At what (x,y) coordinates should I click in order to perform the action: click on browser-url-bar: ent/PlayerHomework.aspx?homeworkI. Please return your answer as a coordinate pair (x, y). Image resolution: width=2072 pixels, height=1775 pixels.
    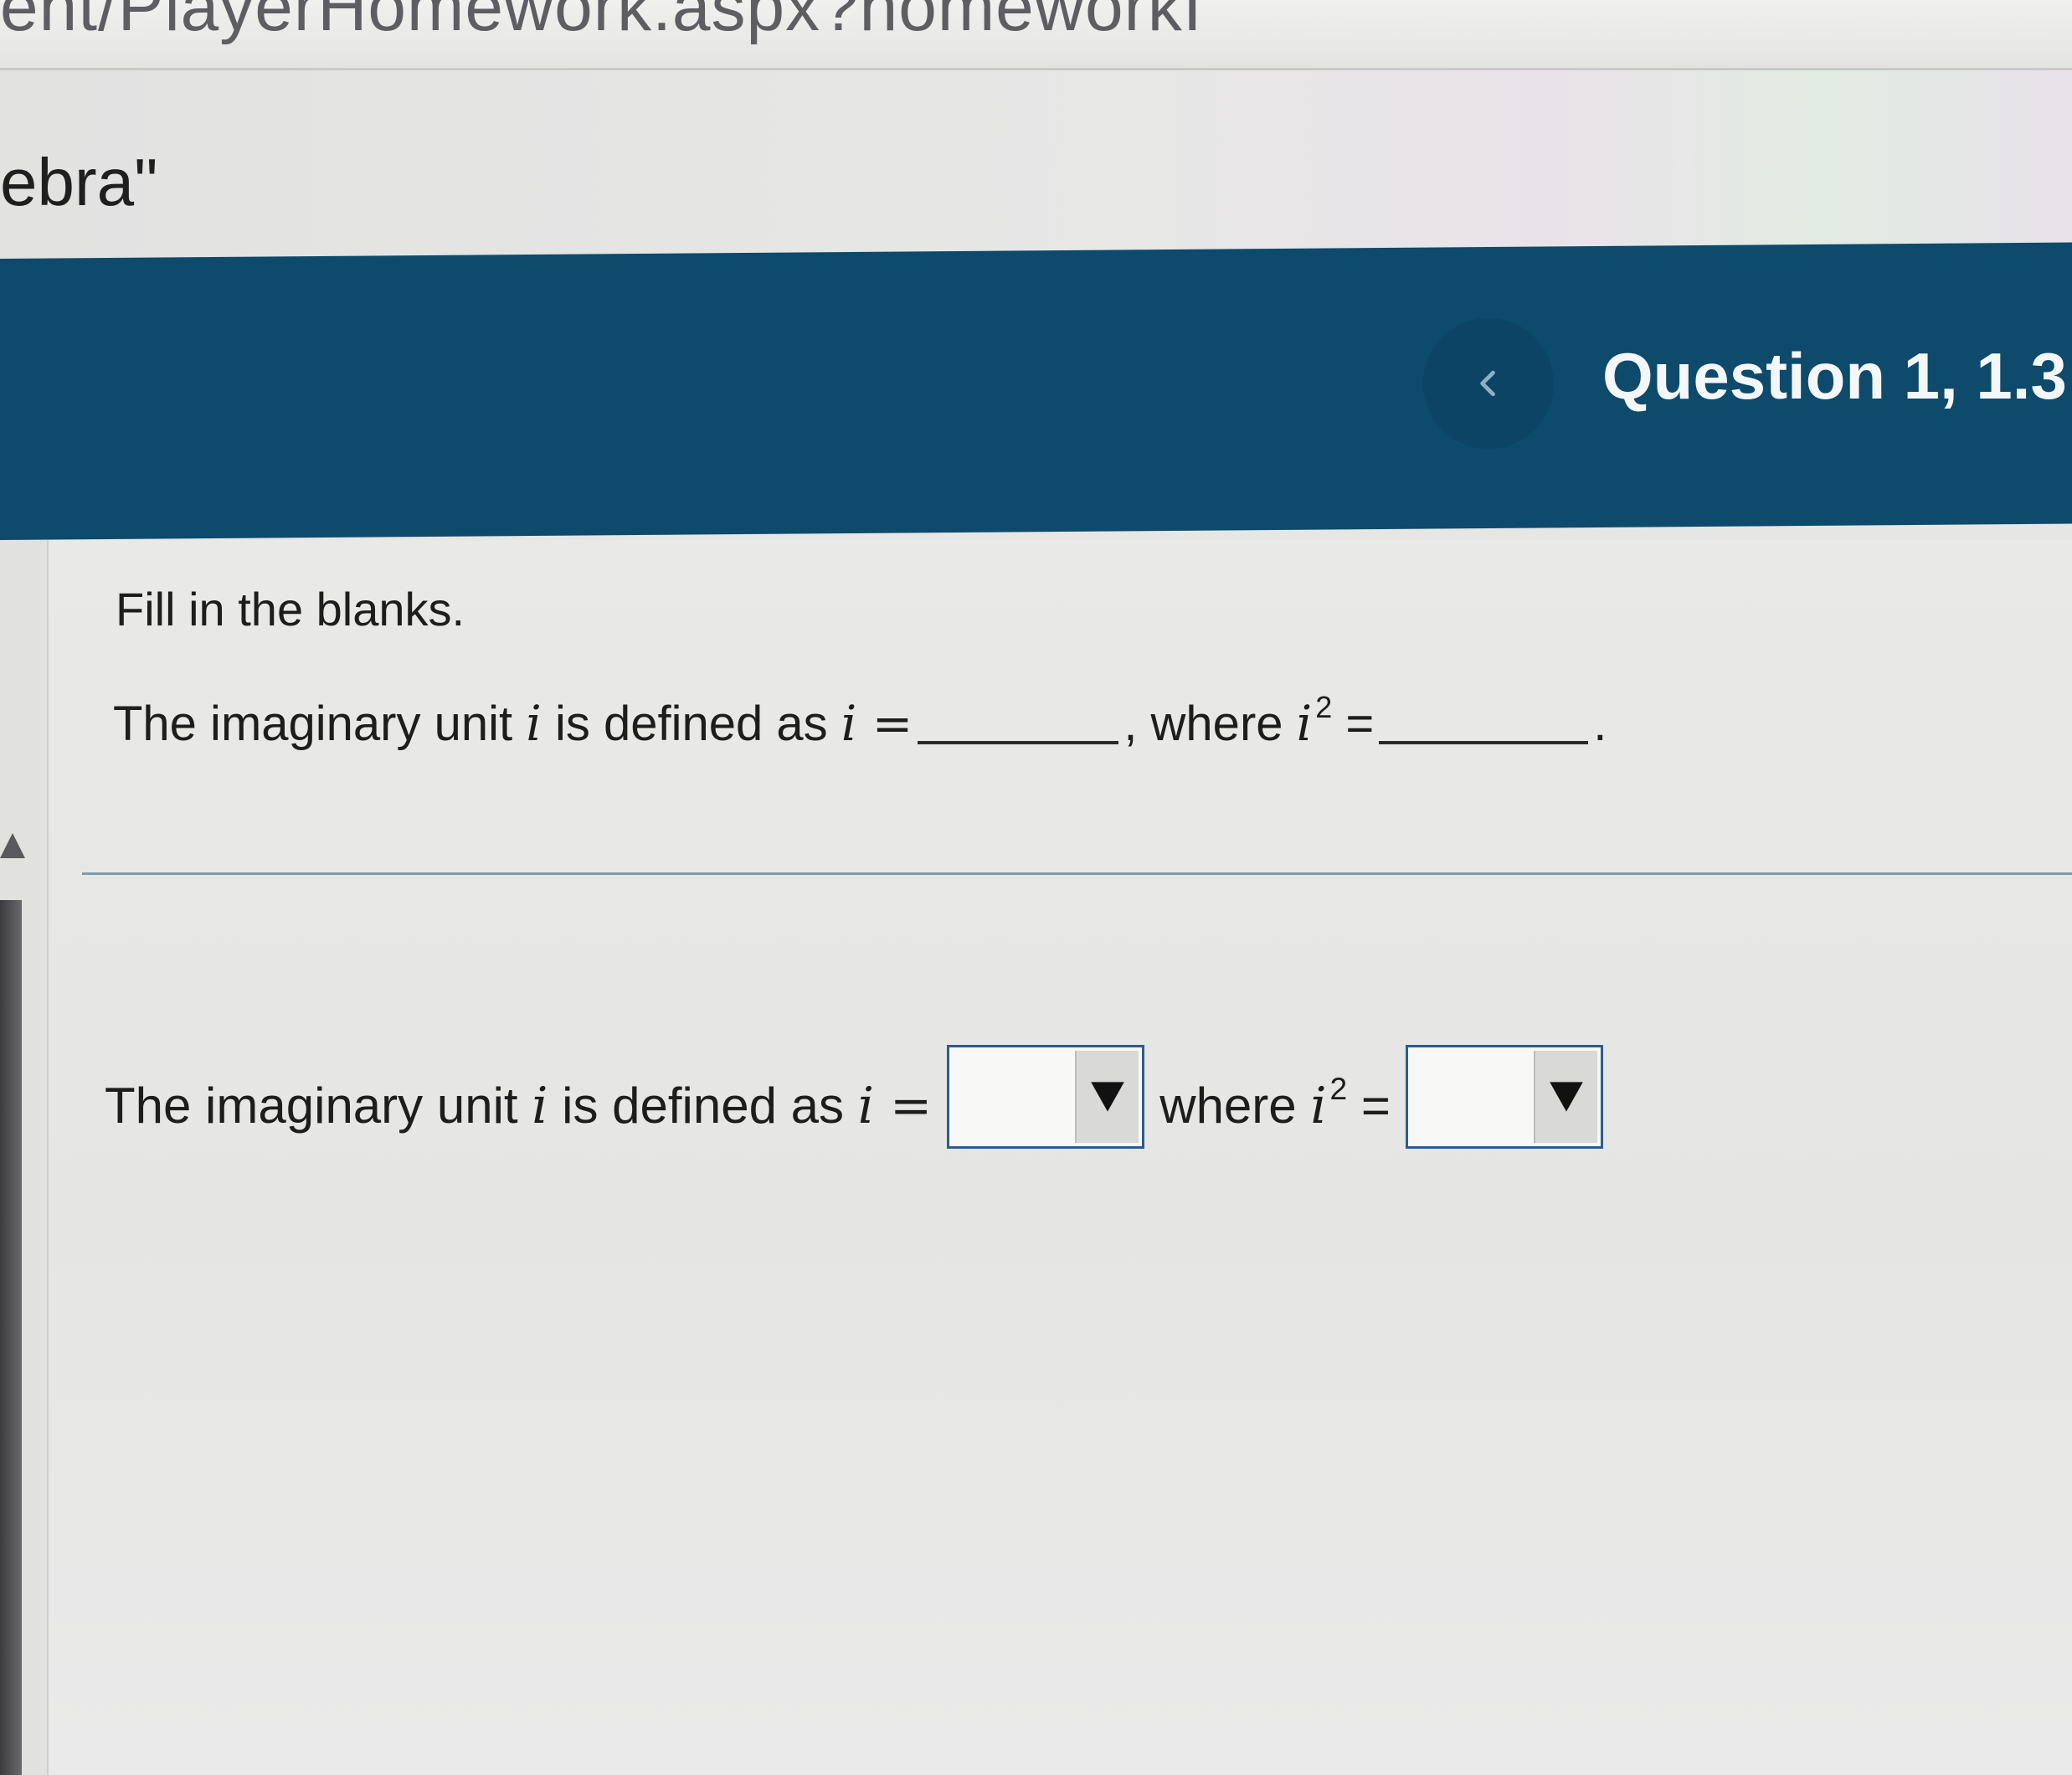
    Looking at the image, I should click on (1036, 35).